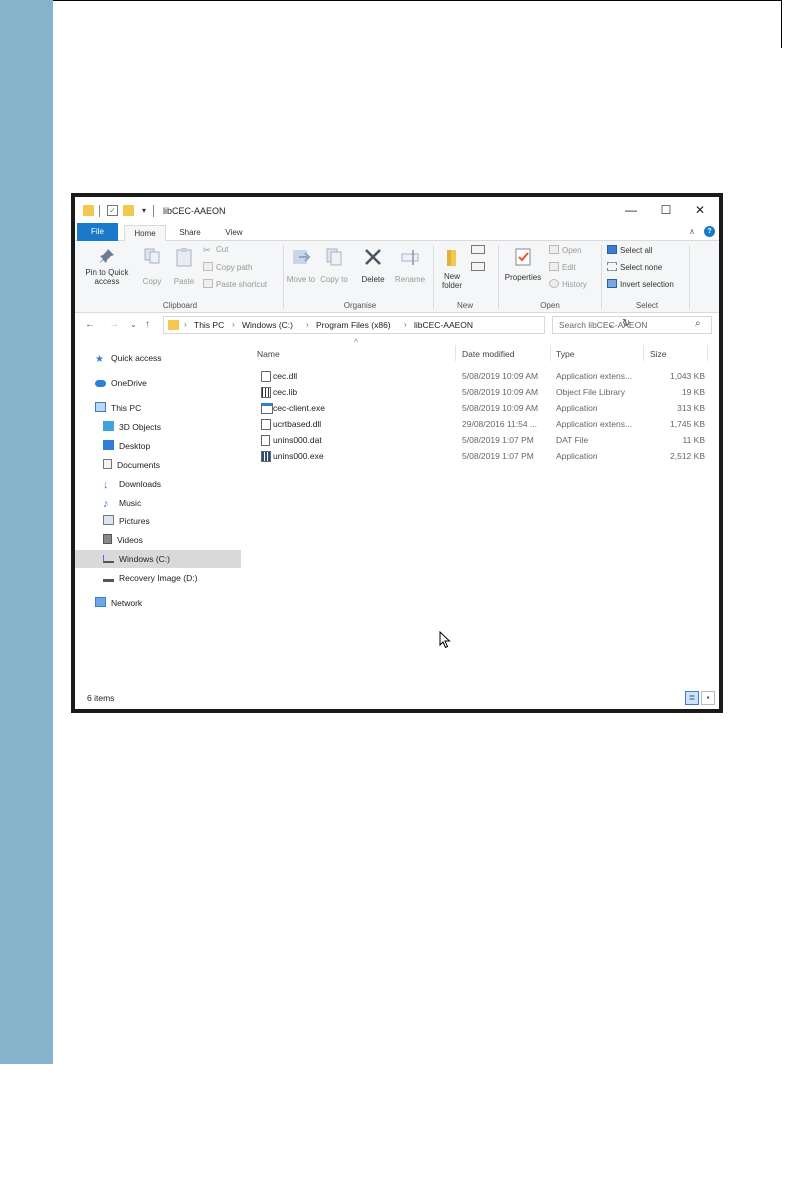 The height and width of the screenshot is (1191, 793). I want to click on rename-label: Rename, so click(410, 279).